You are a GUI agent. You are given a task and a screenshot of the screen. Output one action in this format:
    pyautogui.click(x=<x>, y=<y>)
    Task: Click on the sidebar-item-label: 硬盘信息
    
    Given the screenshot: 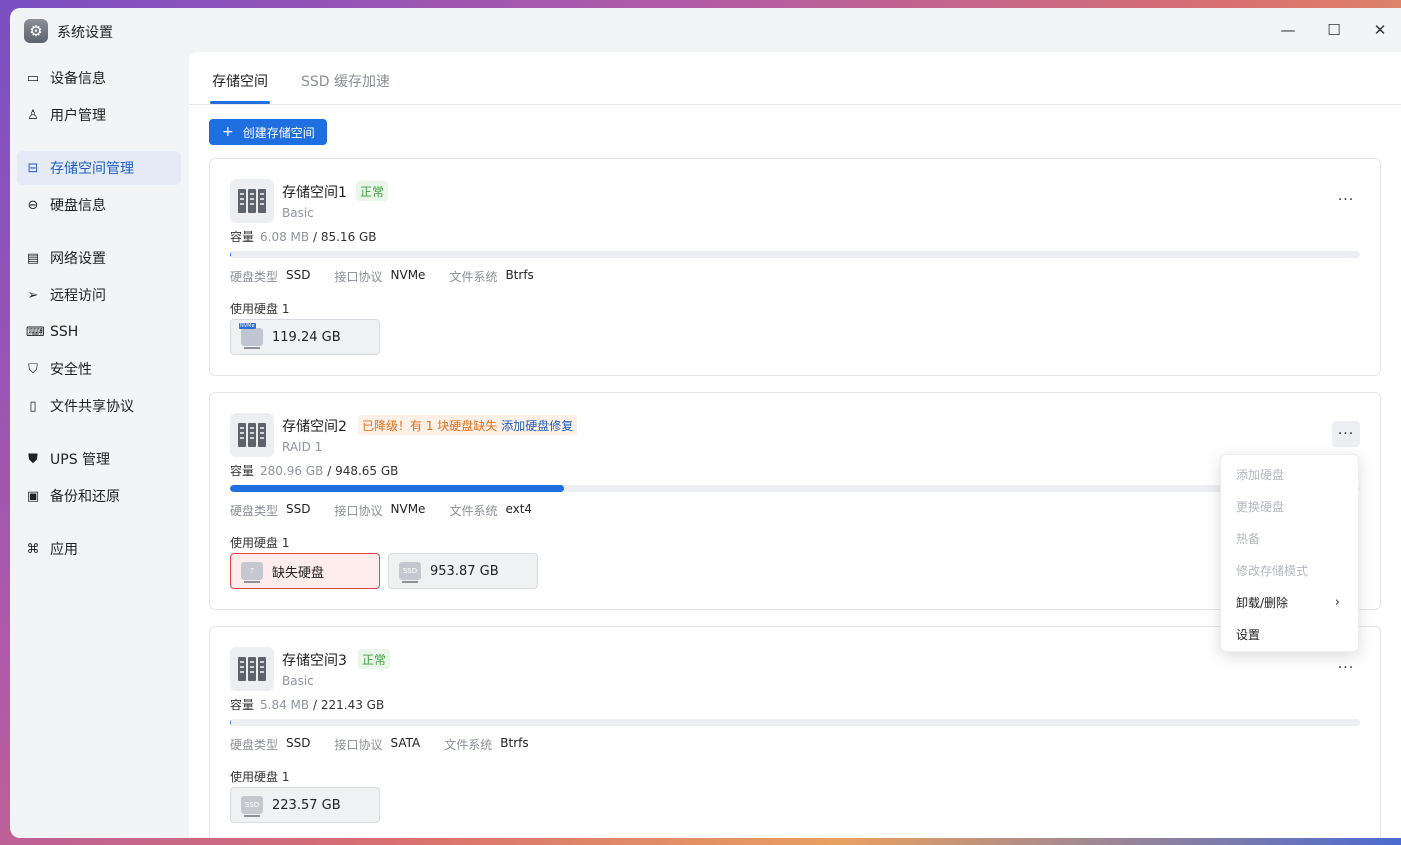 What is the action you would take?
    pyautogui.click(x=78, y=206)
    